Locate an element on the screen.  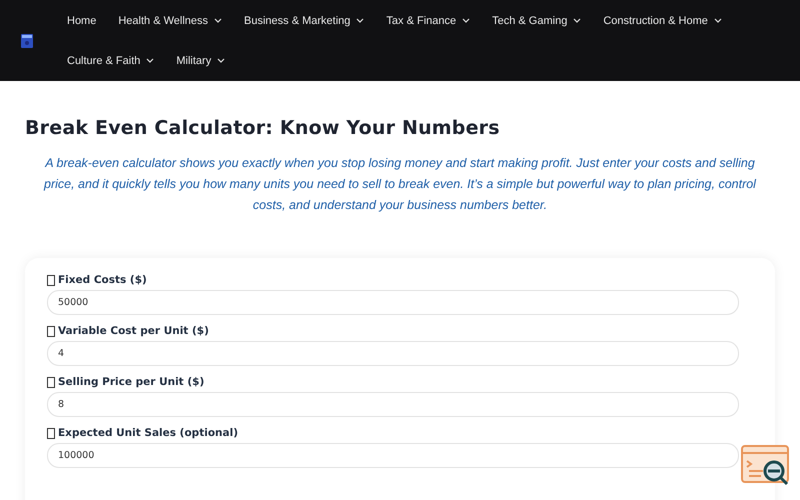
nav-link: Tech & Gaming is located at coordinates (542, 20).